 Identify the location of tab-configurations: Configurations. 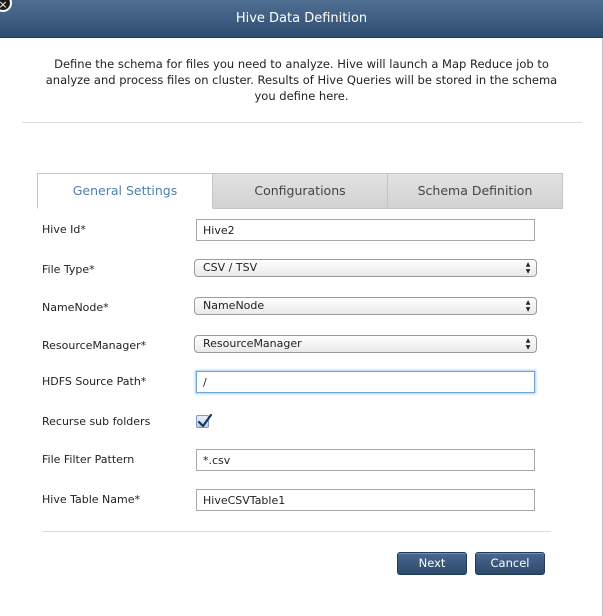
(300, 191).